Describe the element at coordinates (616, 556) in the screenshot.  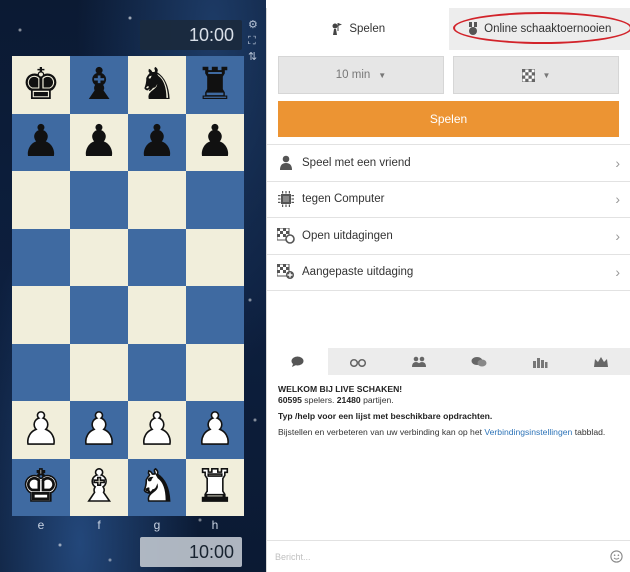
I see `emoji-icon` at that location.